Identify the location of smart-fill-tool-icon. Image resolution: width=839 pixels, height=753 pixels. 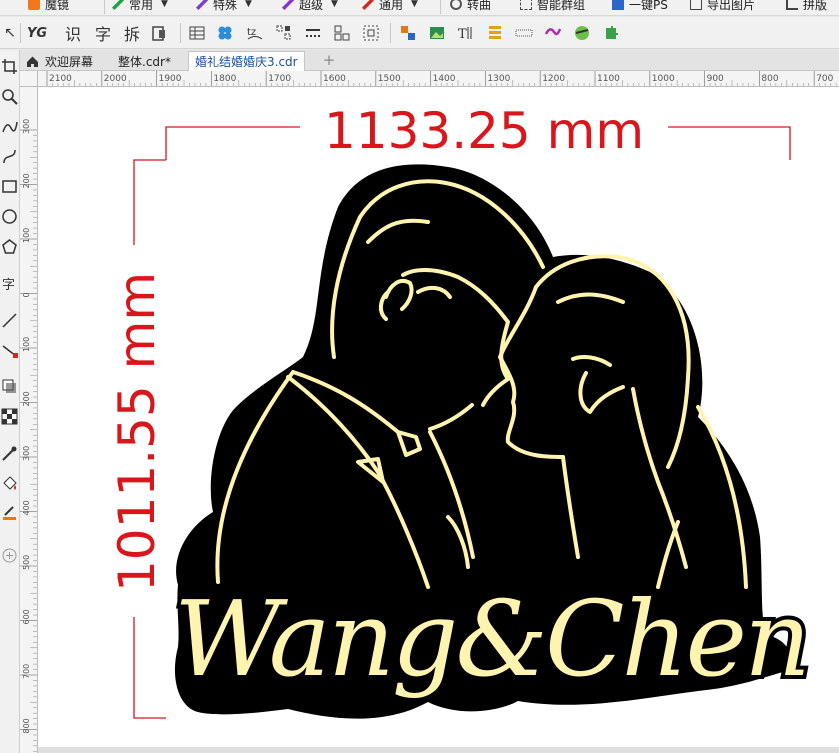
(9, 513).